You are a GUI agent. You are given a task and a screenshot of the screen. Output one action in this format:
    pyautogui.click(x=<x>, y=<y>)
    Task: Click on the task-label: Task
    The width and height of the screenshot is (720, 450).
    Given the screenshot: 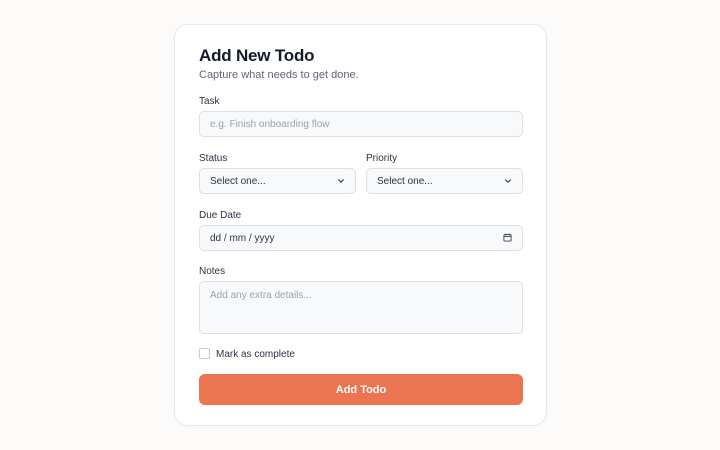 What is the action you would take?
    pyautogui.click(x=209, y=101)
    